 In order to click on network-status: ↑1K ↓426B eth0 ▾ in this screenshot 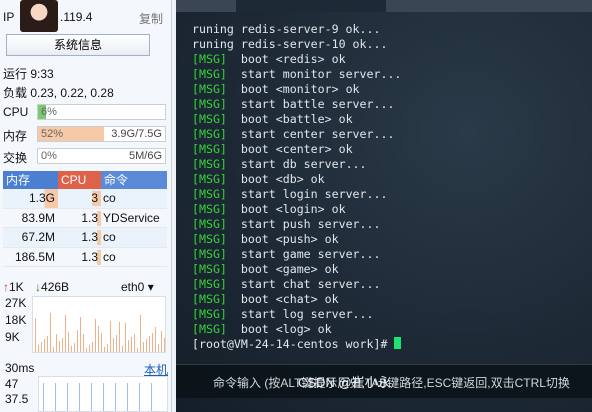, I will do `click(86, 287)`.